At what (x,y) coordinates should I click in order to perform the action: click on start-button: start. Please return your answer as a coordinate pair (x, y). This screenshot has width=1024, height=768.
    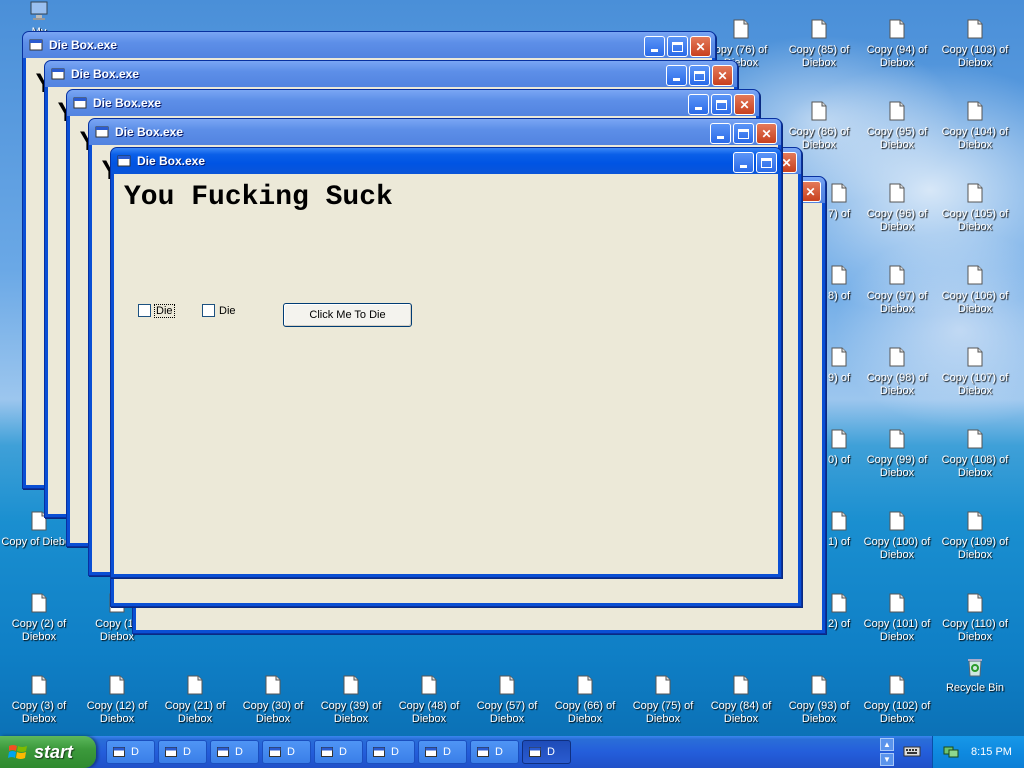
    Looking at the image, I should click on (48, 752).